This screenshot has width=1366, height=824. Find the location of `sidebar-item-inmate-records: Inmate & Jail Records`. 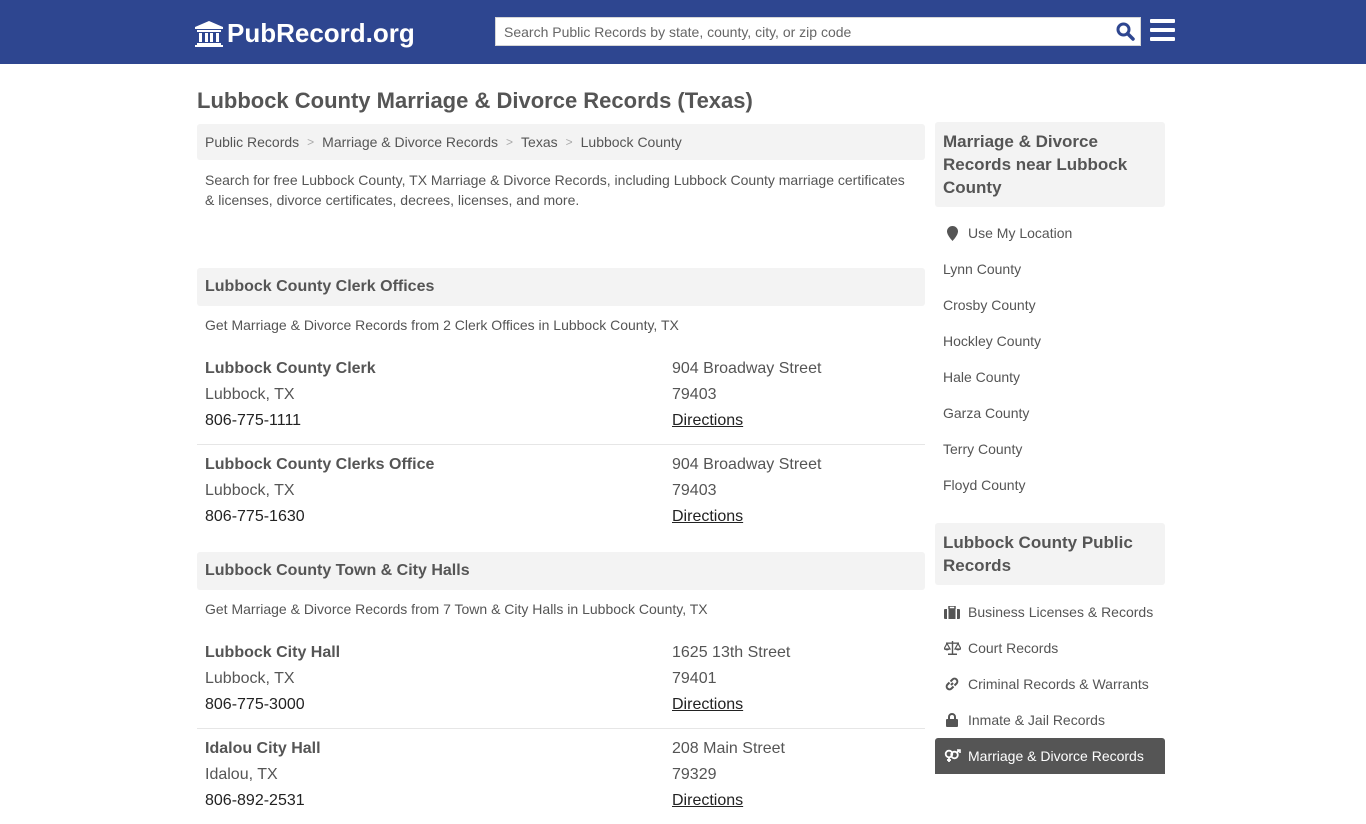

sidebar-item-inmate-records: Inmate & Jail Records is located at coordinates (1050, 720).